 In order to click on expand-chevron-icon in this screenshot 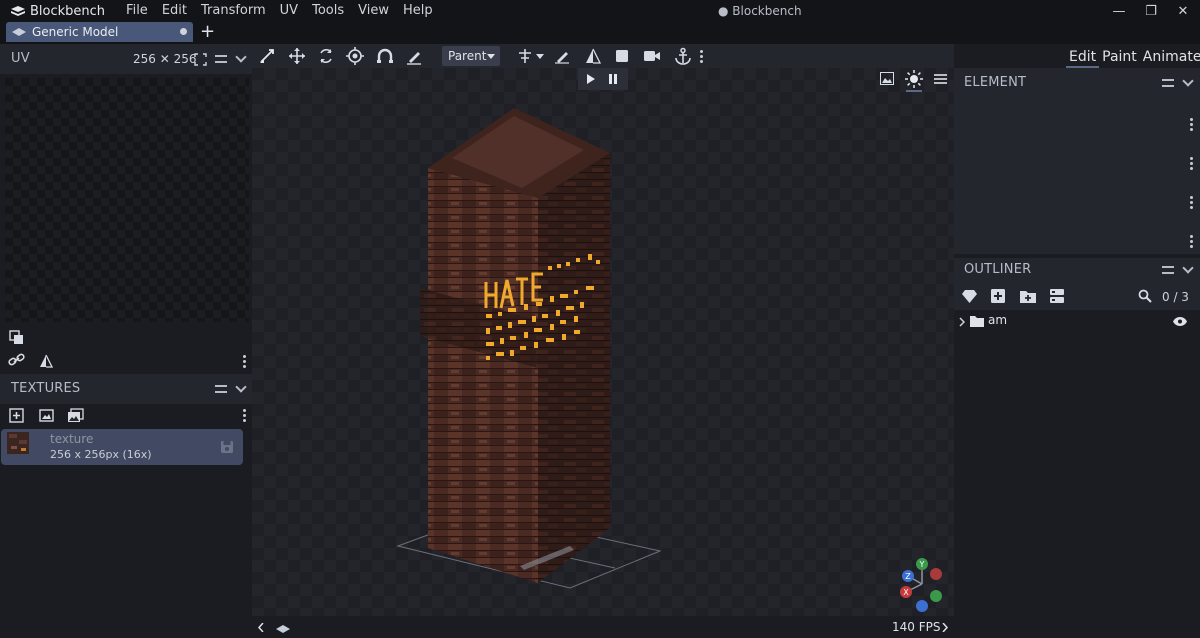, I will do `click(962, 322)`.